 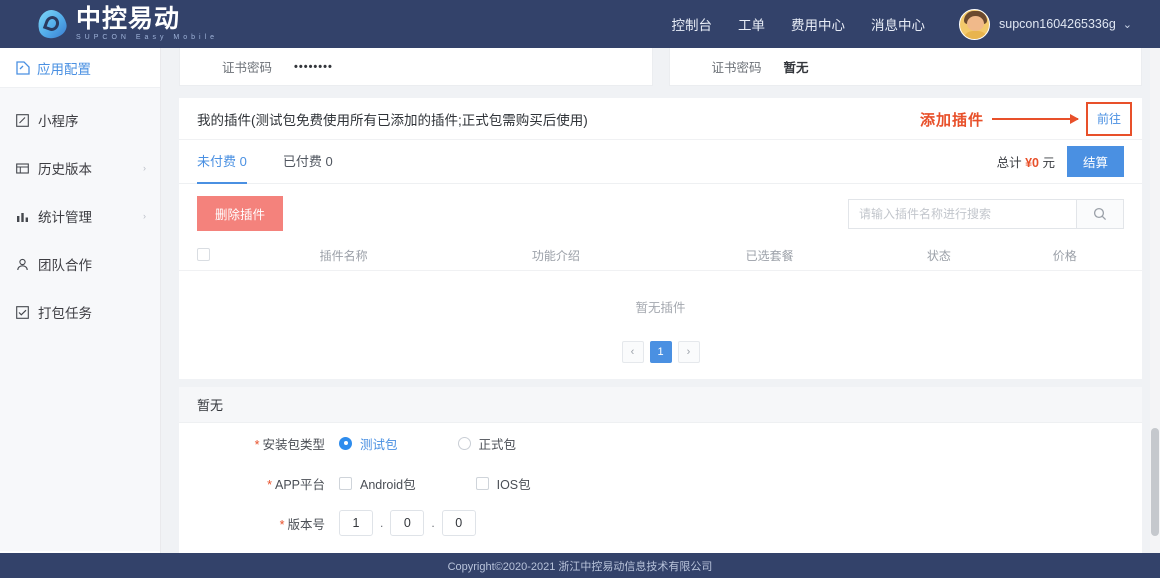 What do you see at coordinates (1035, 119) in the screenshot?
I see `annotation-arrow-icon` at bounding box center [1035, 119].